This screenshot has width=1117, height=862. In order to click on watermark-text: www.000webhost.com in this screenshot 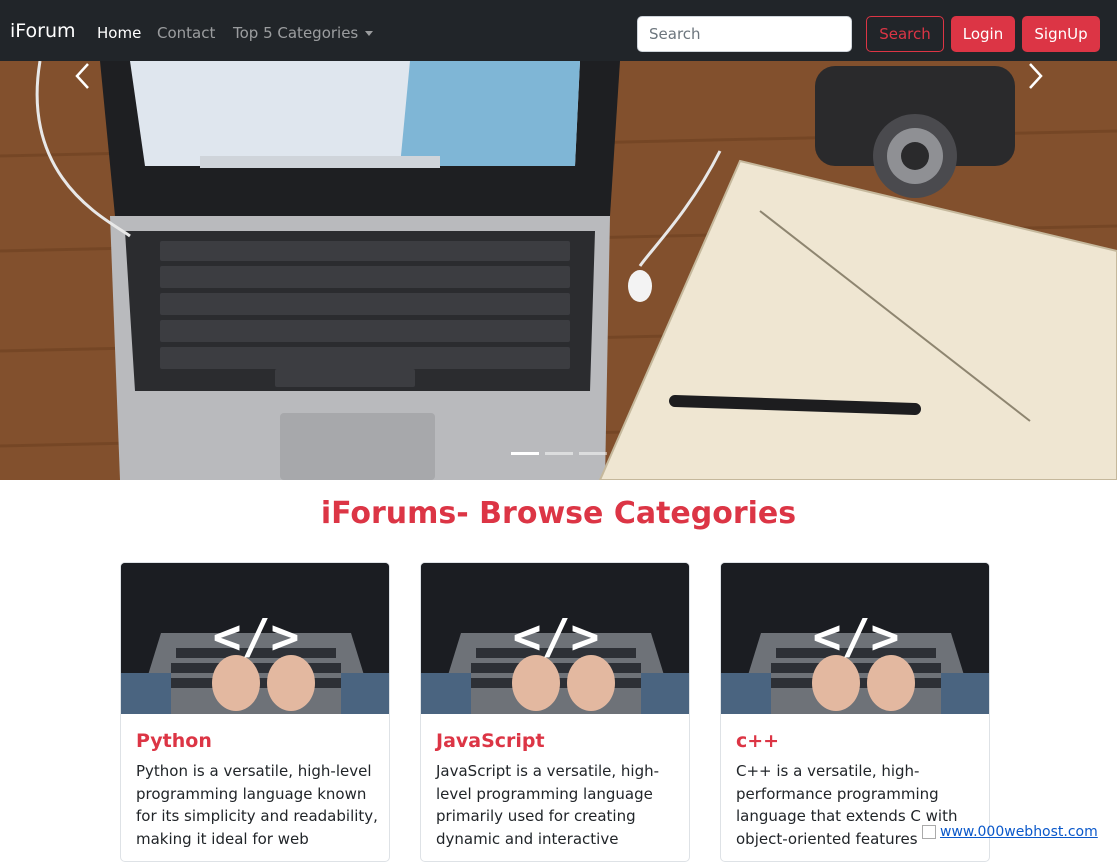, I will do `click(1019, 832)`.